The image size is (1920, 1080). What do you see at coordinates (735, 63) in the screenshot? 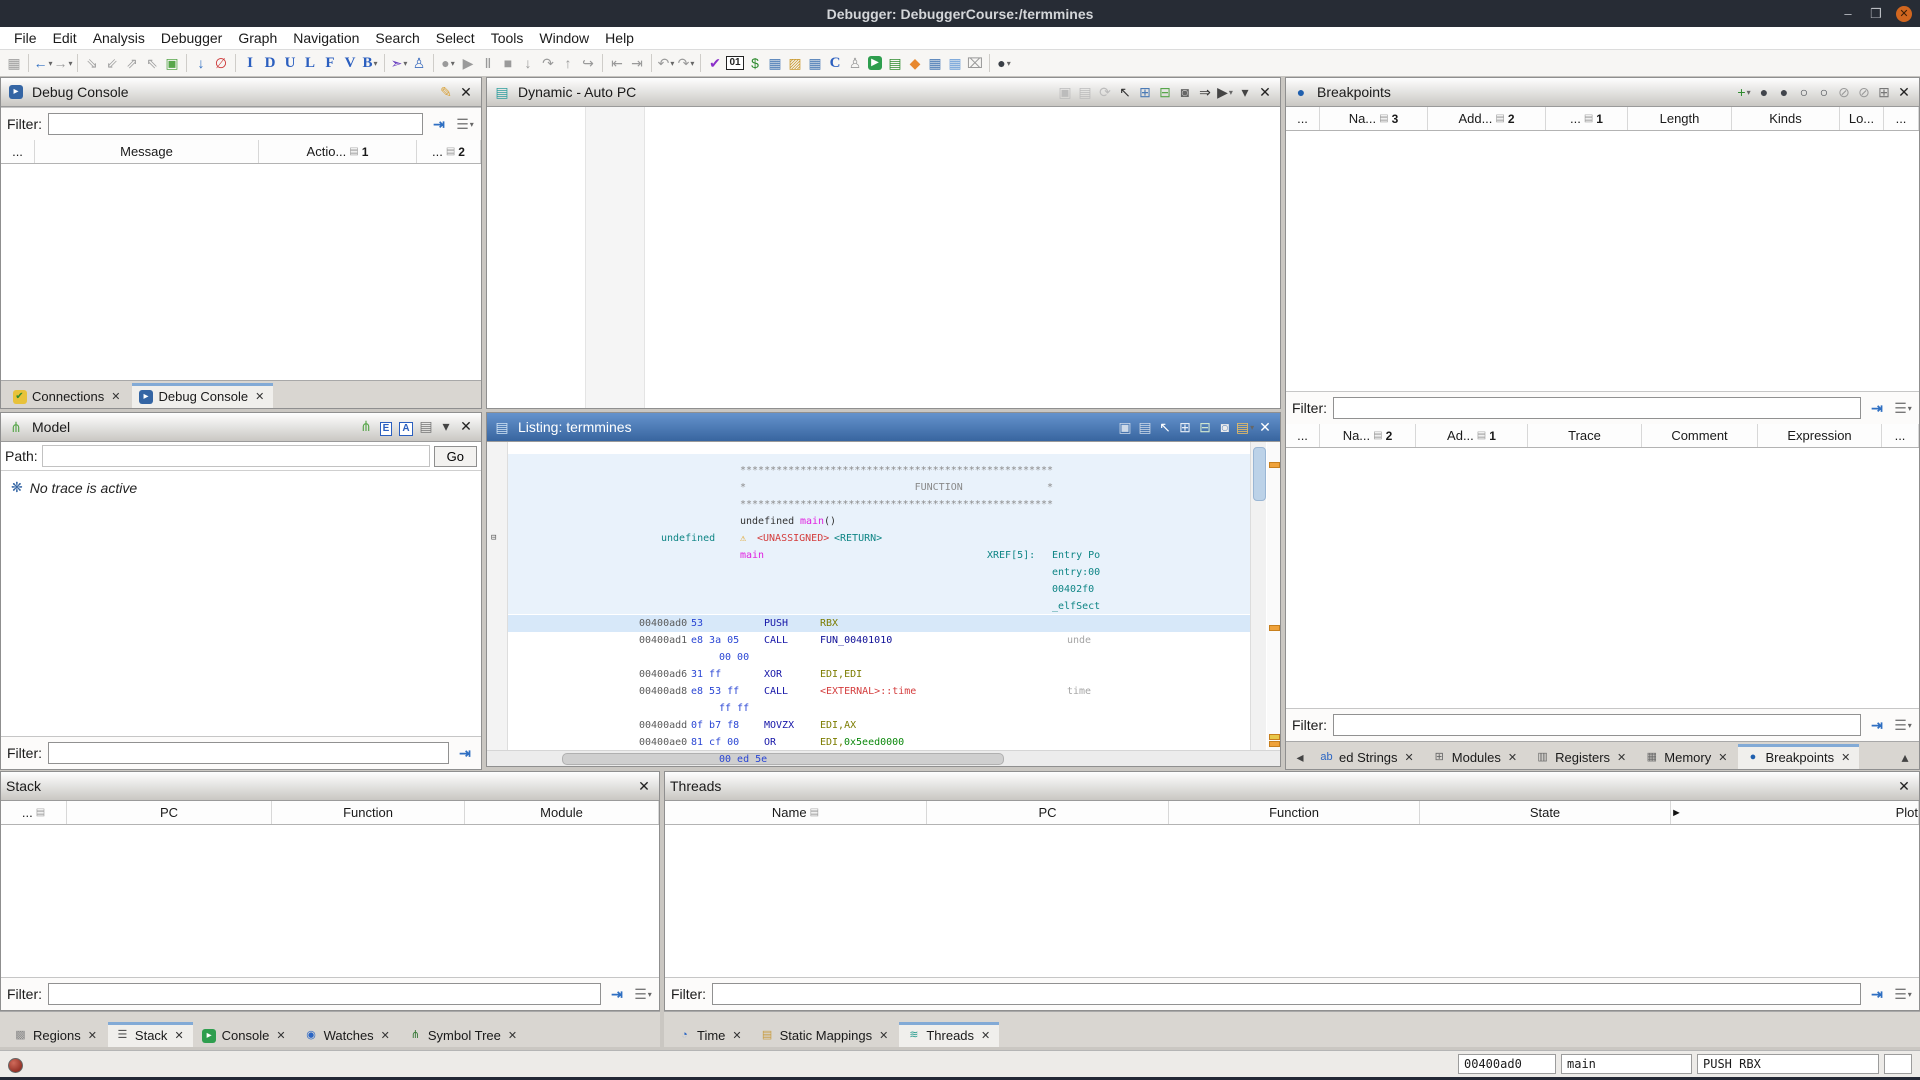
I see `binary-icon: 01` at bounding box center [735, 63].